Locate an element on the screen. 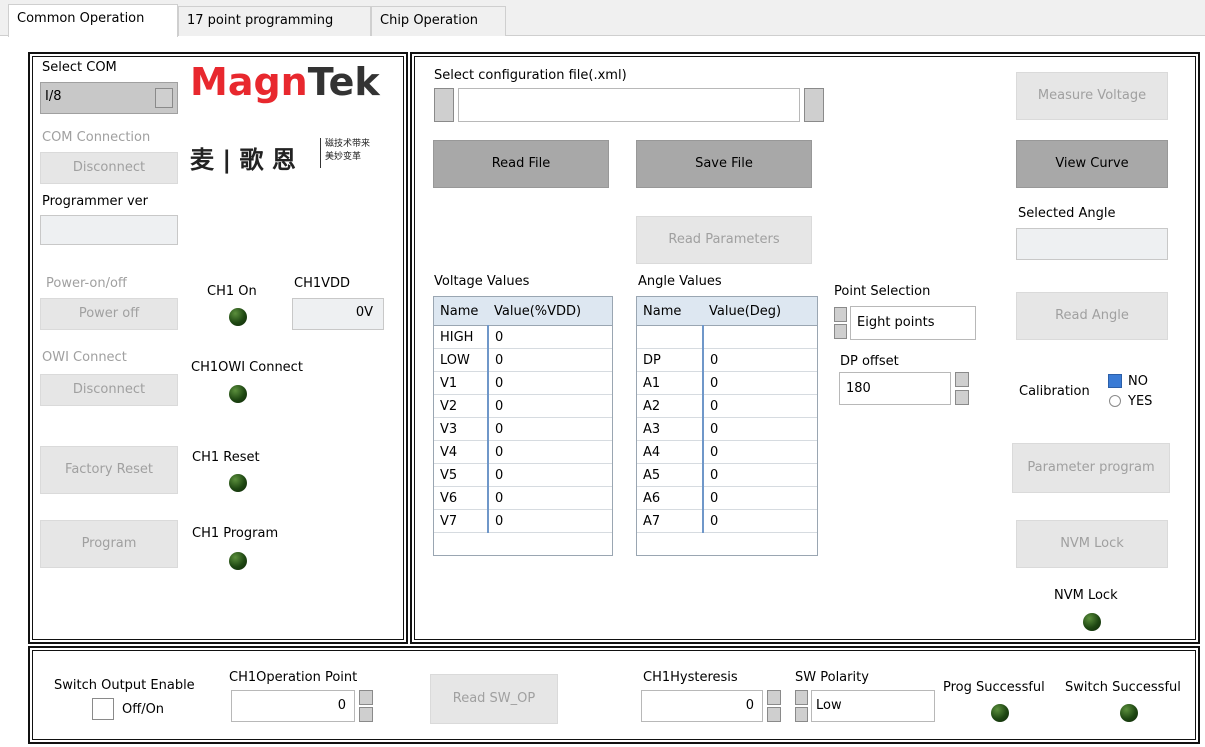 The height and width of the screenshot is (747, 1205). select-config-label: Select configuration file(.xml) is located at coordinates (530, 75).